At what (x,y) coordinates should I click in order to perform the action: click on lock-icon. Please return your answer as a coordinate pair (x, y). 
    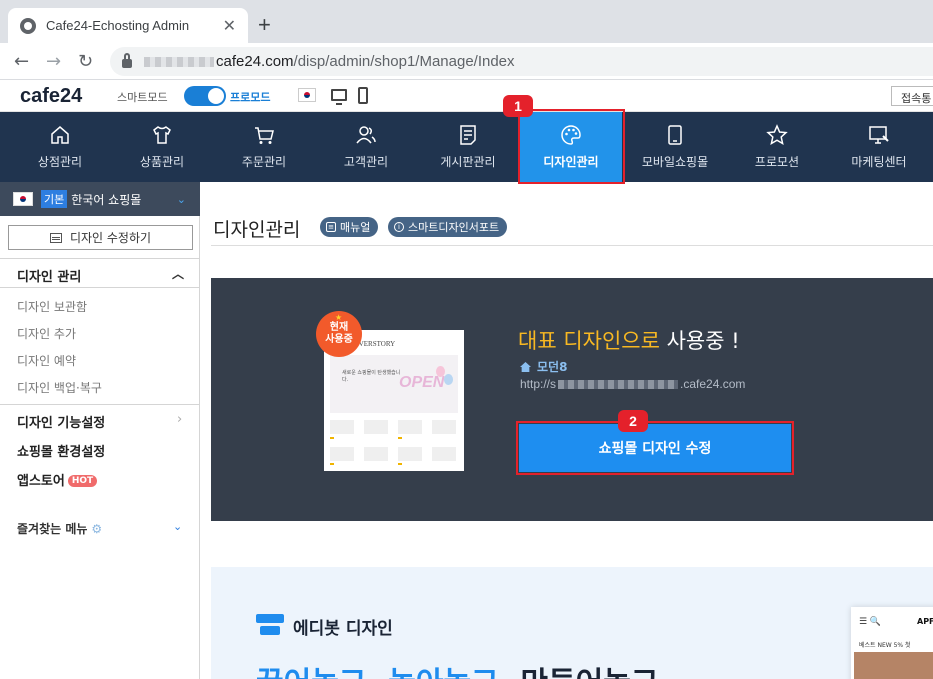
    Looking at the image, I should click on (127, 60).